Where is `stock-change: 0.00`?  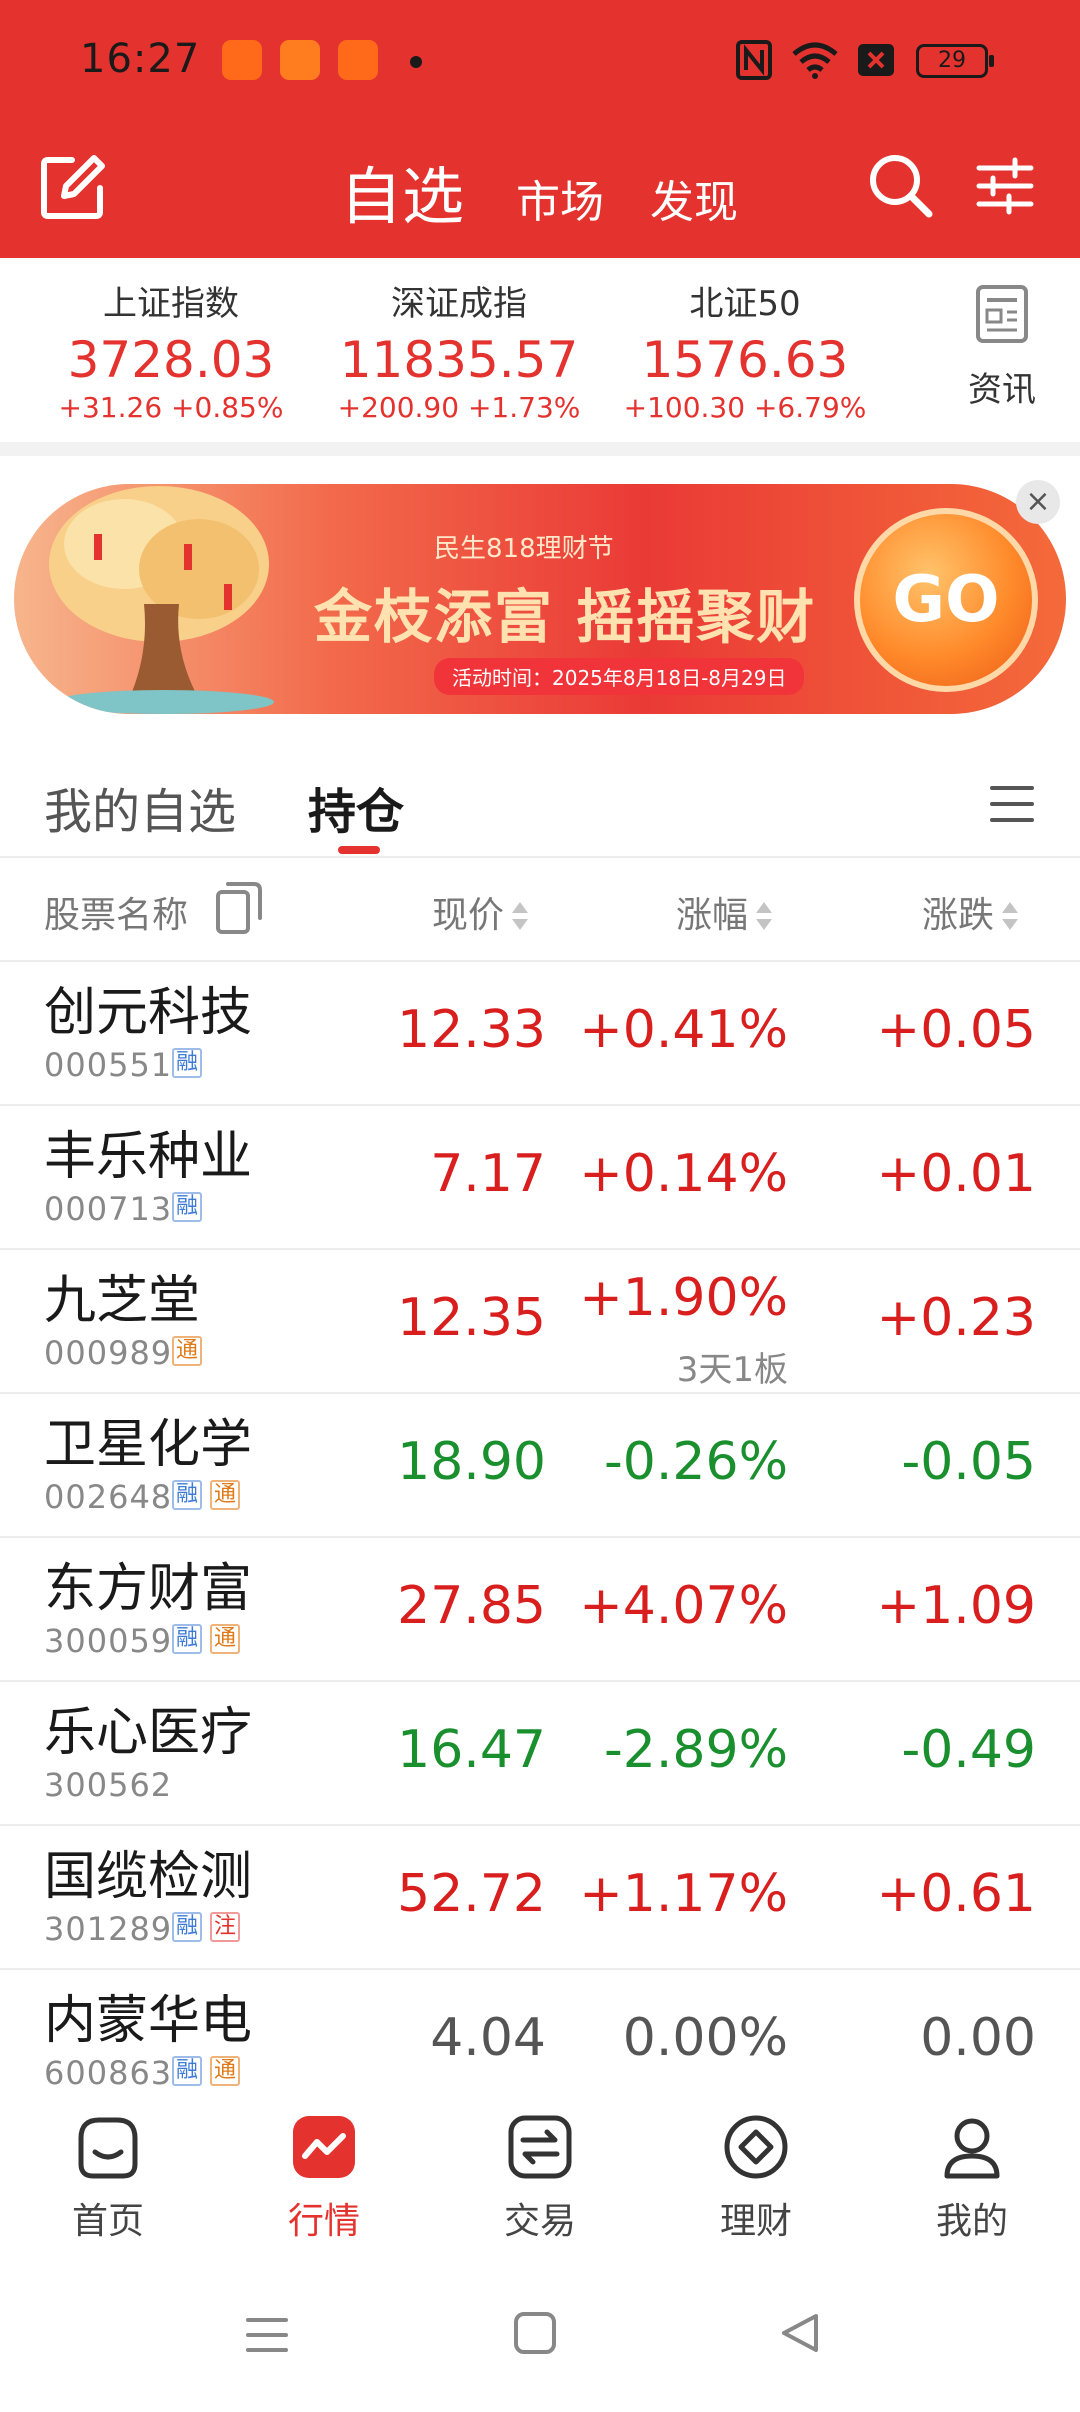
stock-change: 0.00 is located at coordinates (978, 2038).